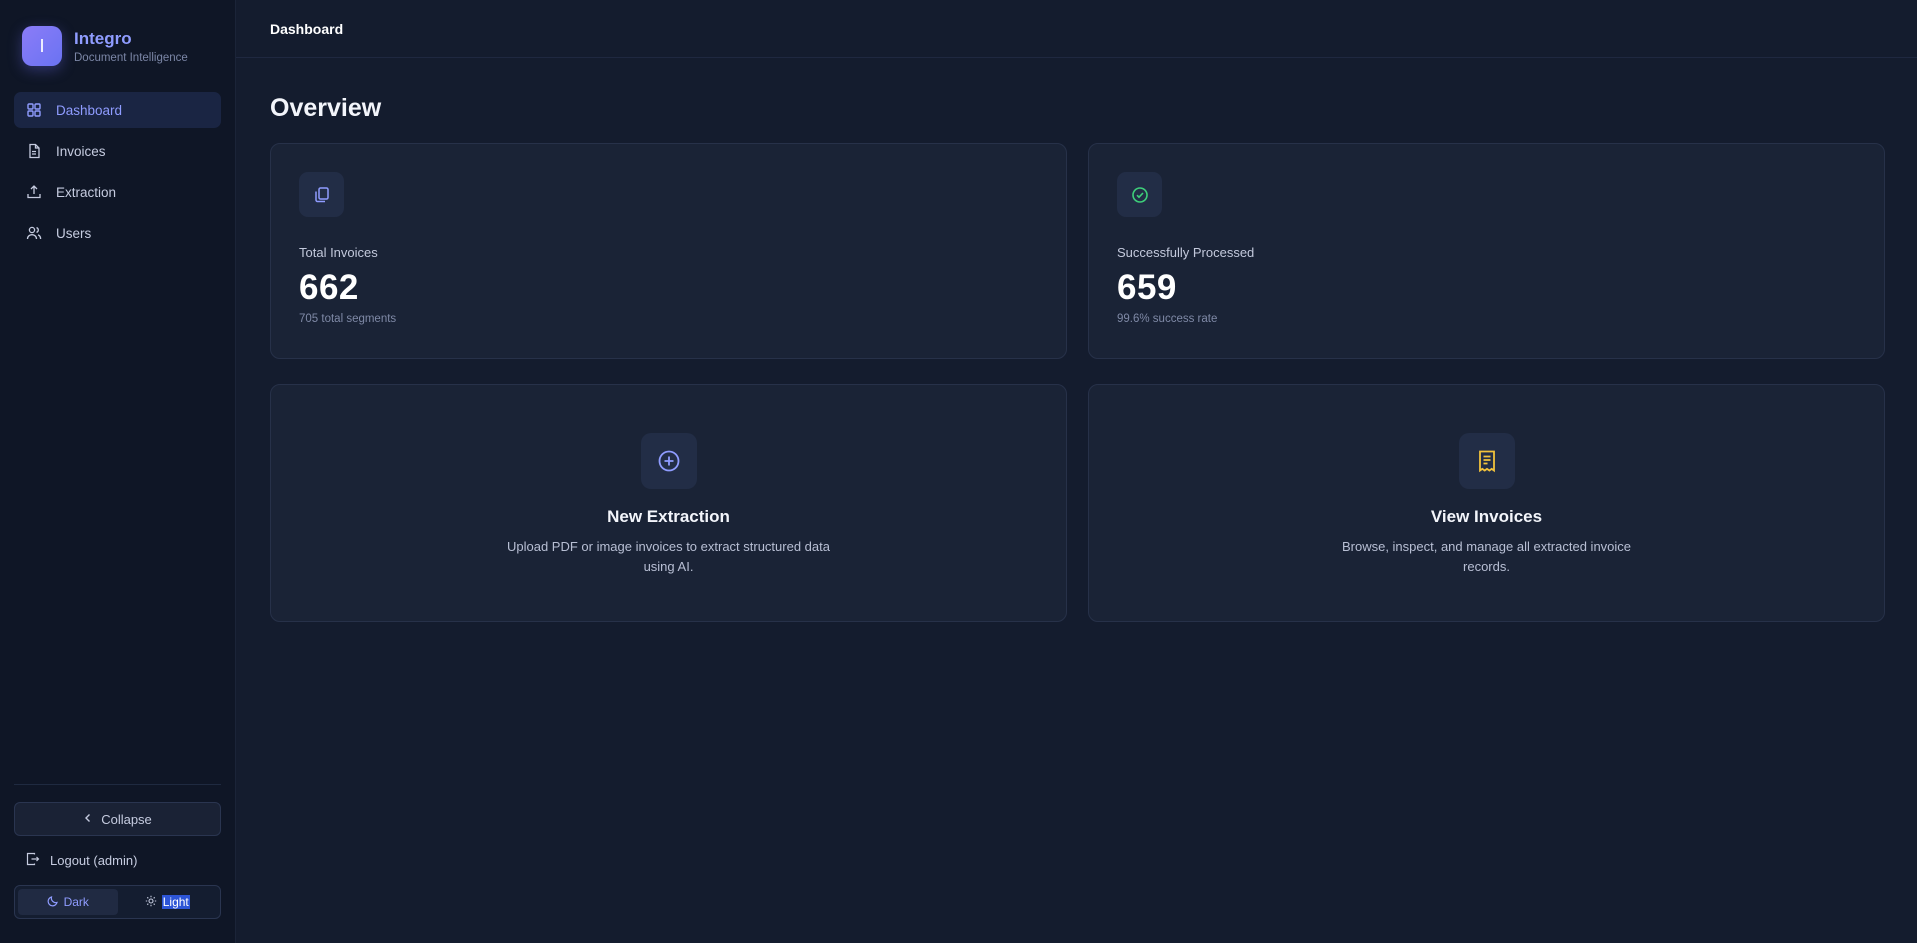 The width and height of the screenshot is (1917, 943). I want to click on brand-logo: I, so click(42, 46).